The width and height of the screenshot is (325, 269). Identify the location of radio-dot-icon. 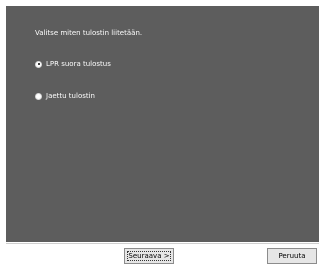
(38, 64).